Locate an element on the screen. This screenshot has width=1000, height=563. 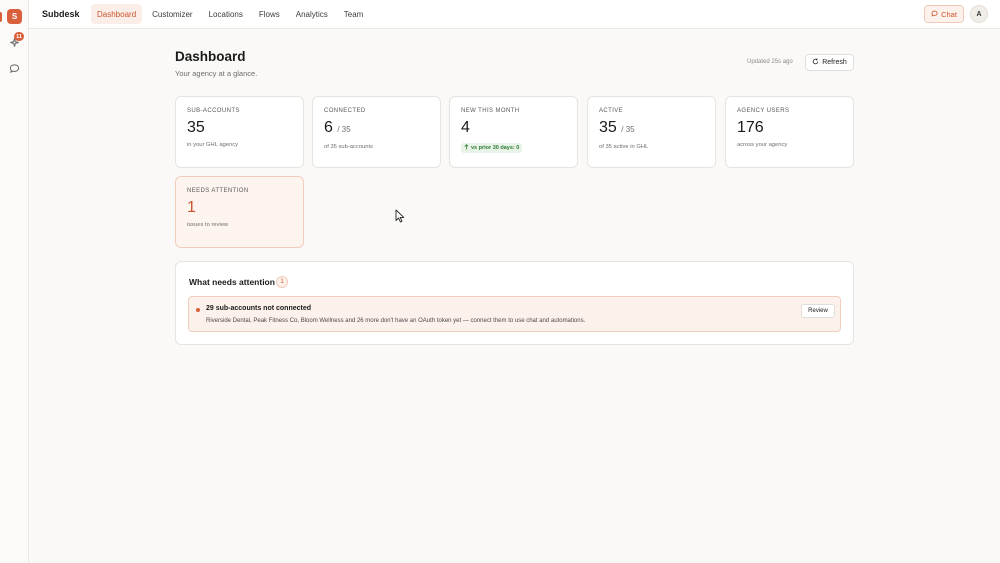
page-title: Dashboard is located at coordinates (210, 56).